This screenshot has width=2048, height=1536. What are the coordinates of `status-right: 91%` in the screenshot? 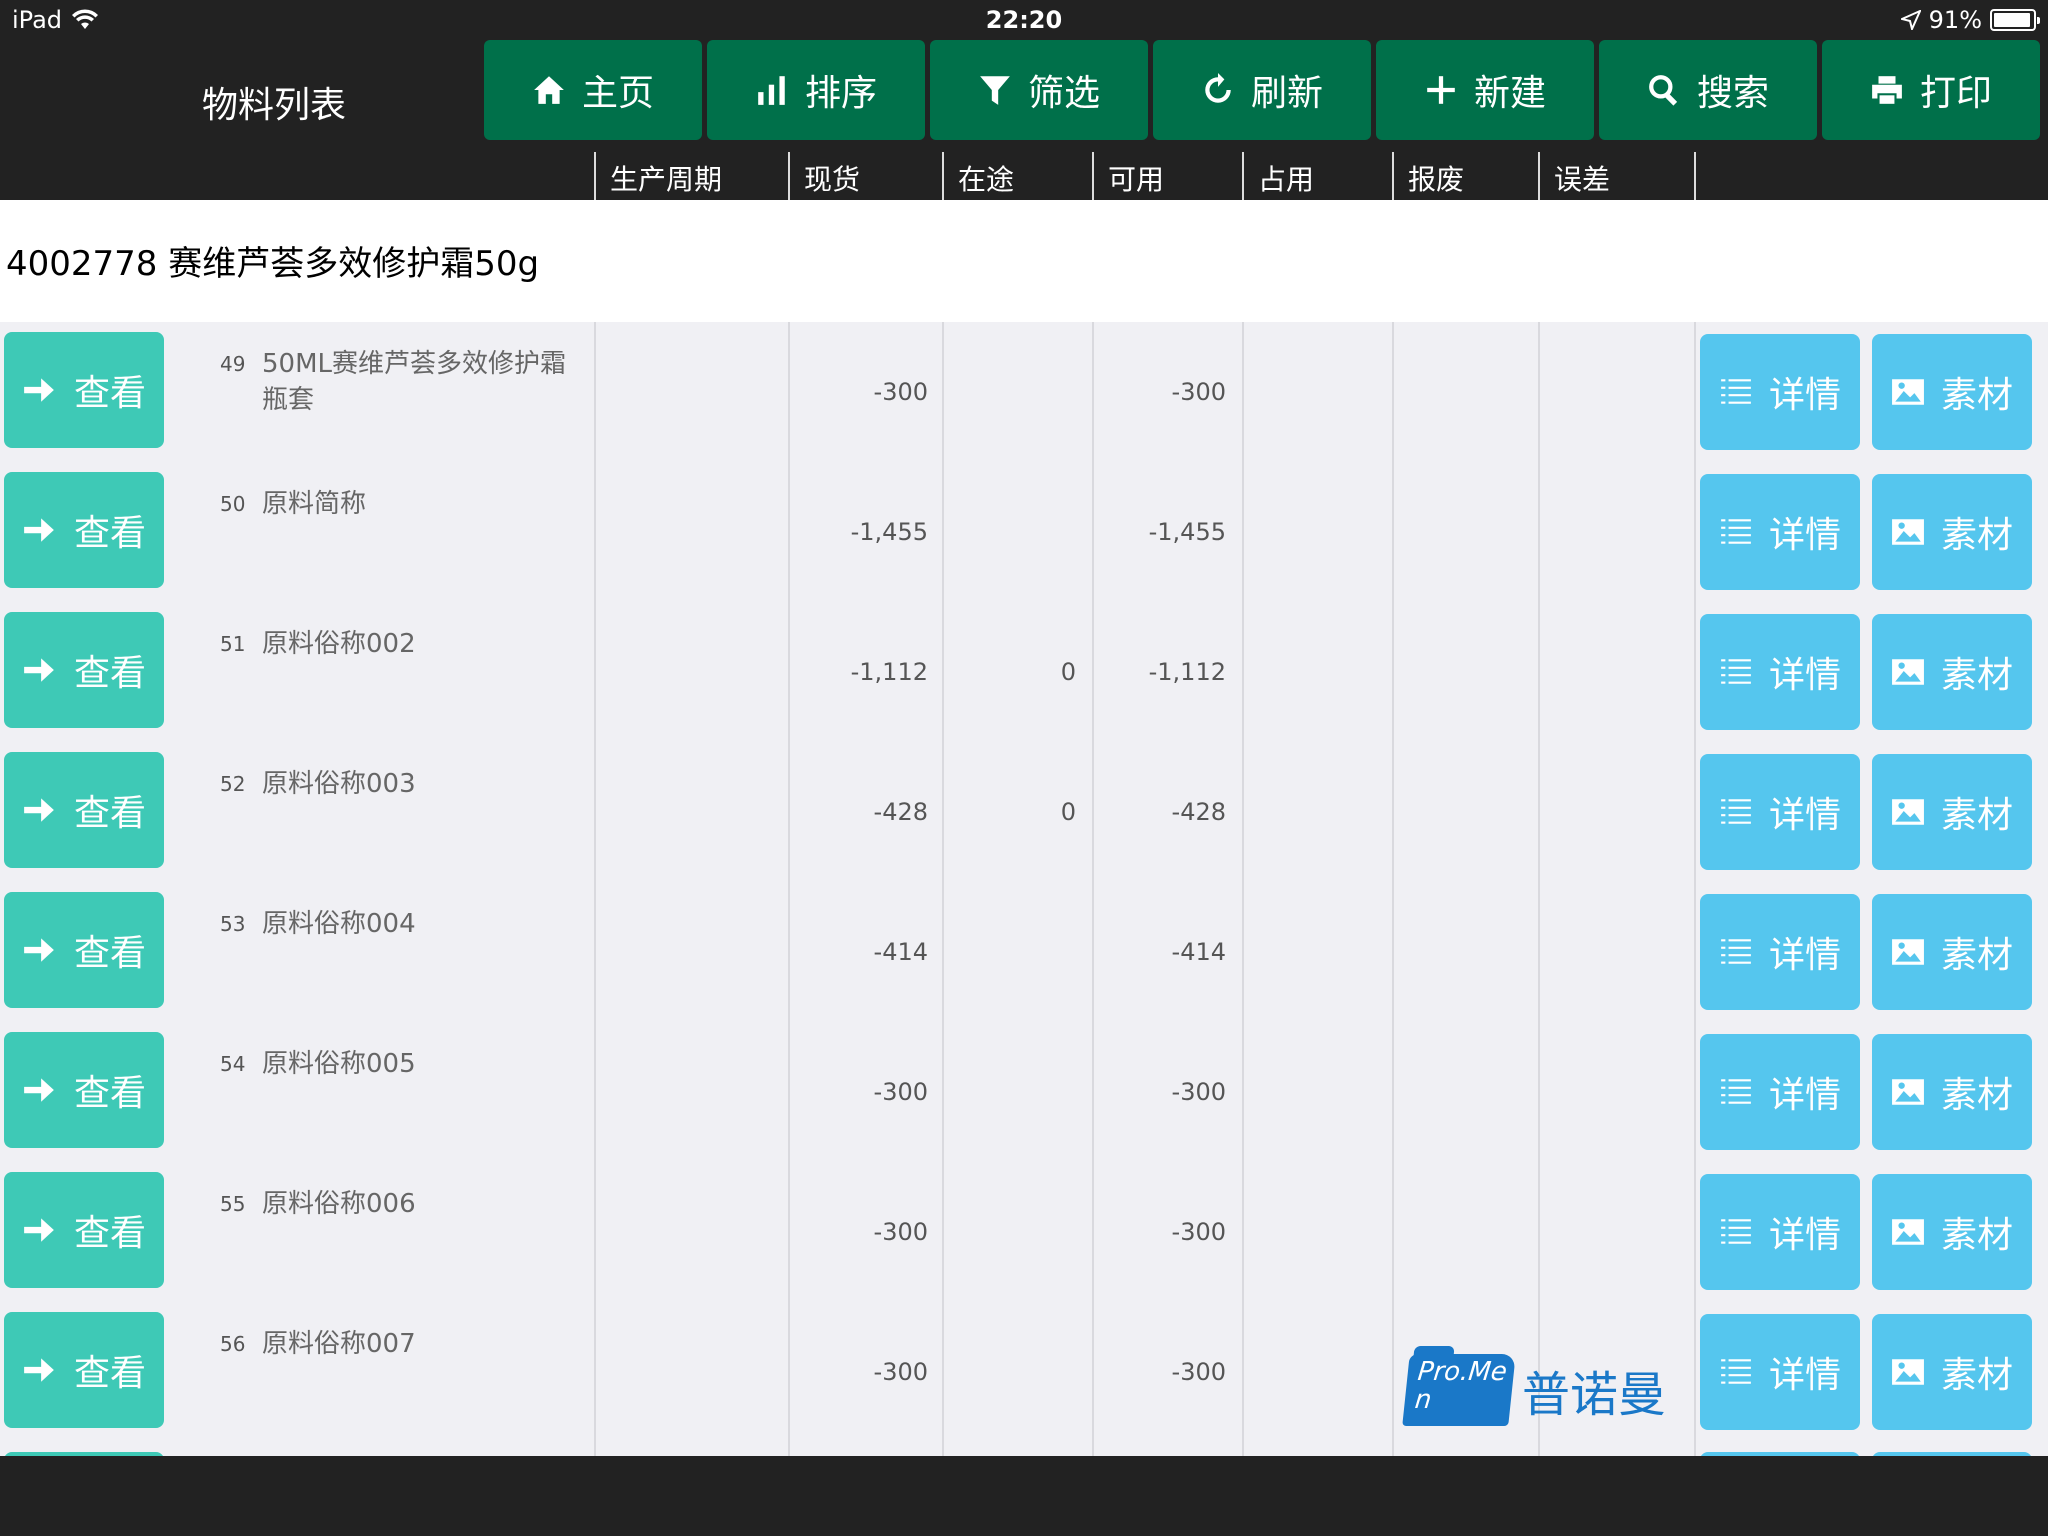 It's located at (1970, 20).